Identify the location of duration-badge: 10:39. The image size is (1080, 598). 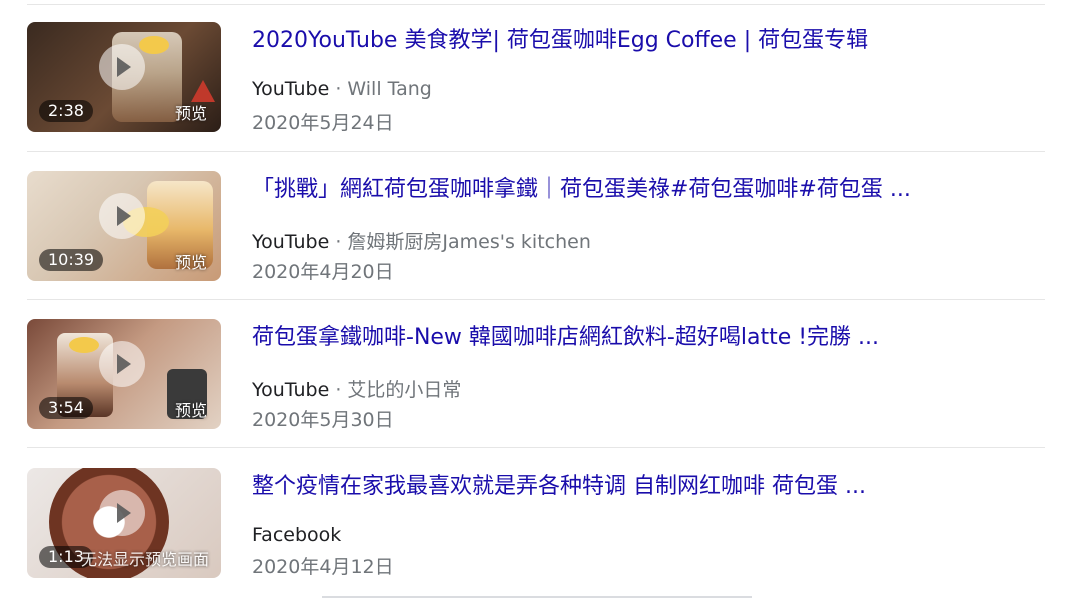
(71, 260).